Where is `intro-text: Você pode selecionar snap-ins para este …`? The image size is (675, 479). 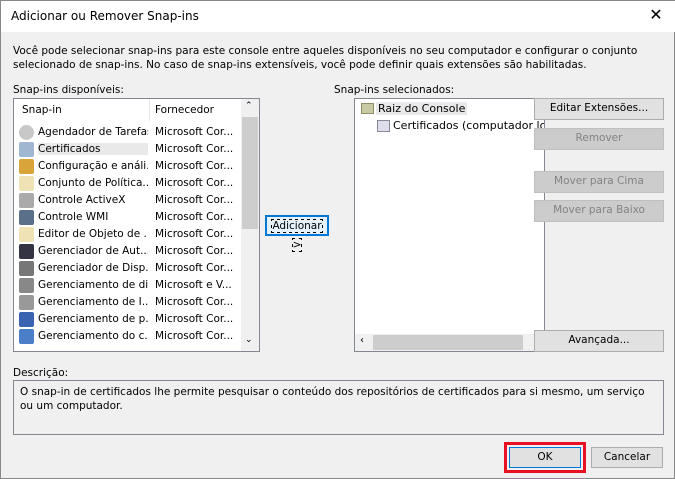
intro-text: Você pode selecionar snap-ins para este … is located at coordinates (325, 58).